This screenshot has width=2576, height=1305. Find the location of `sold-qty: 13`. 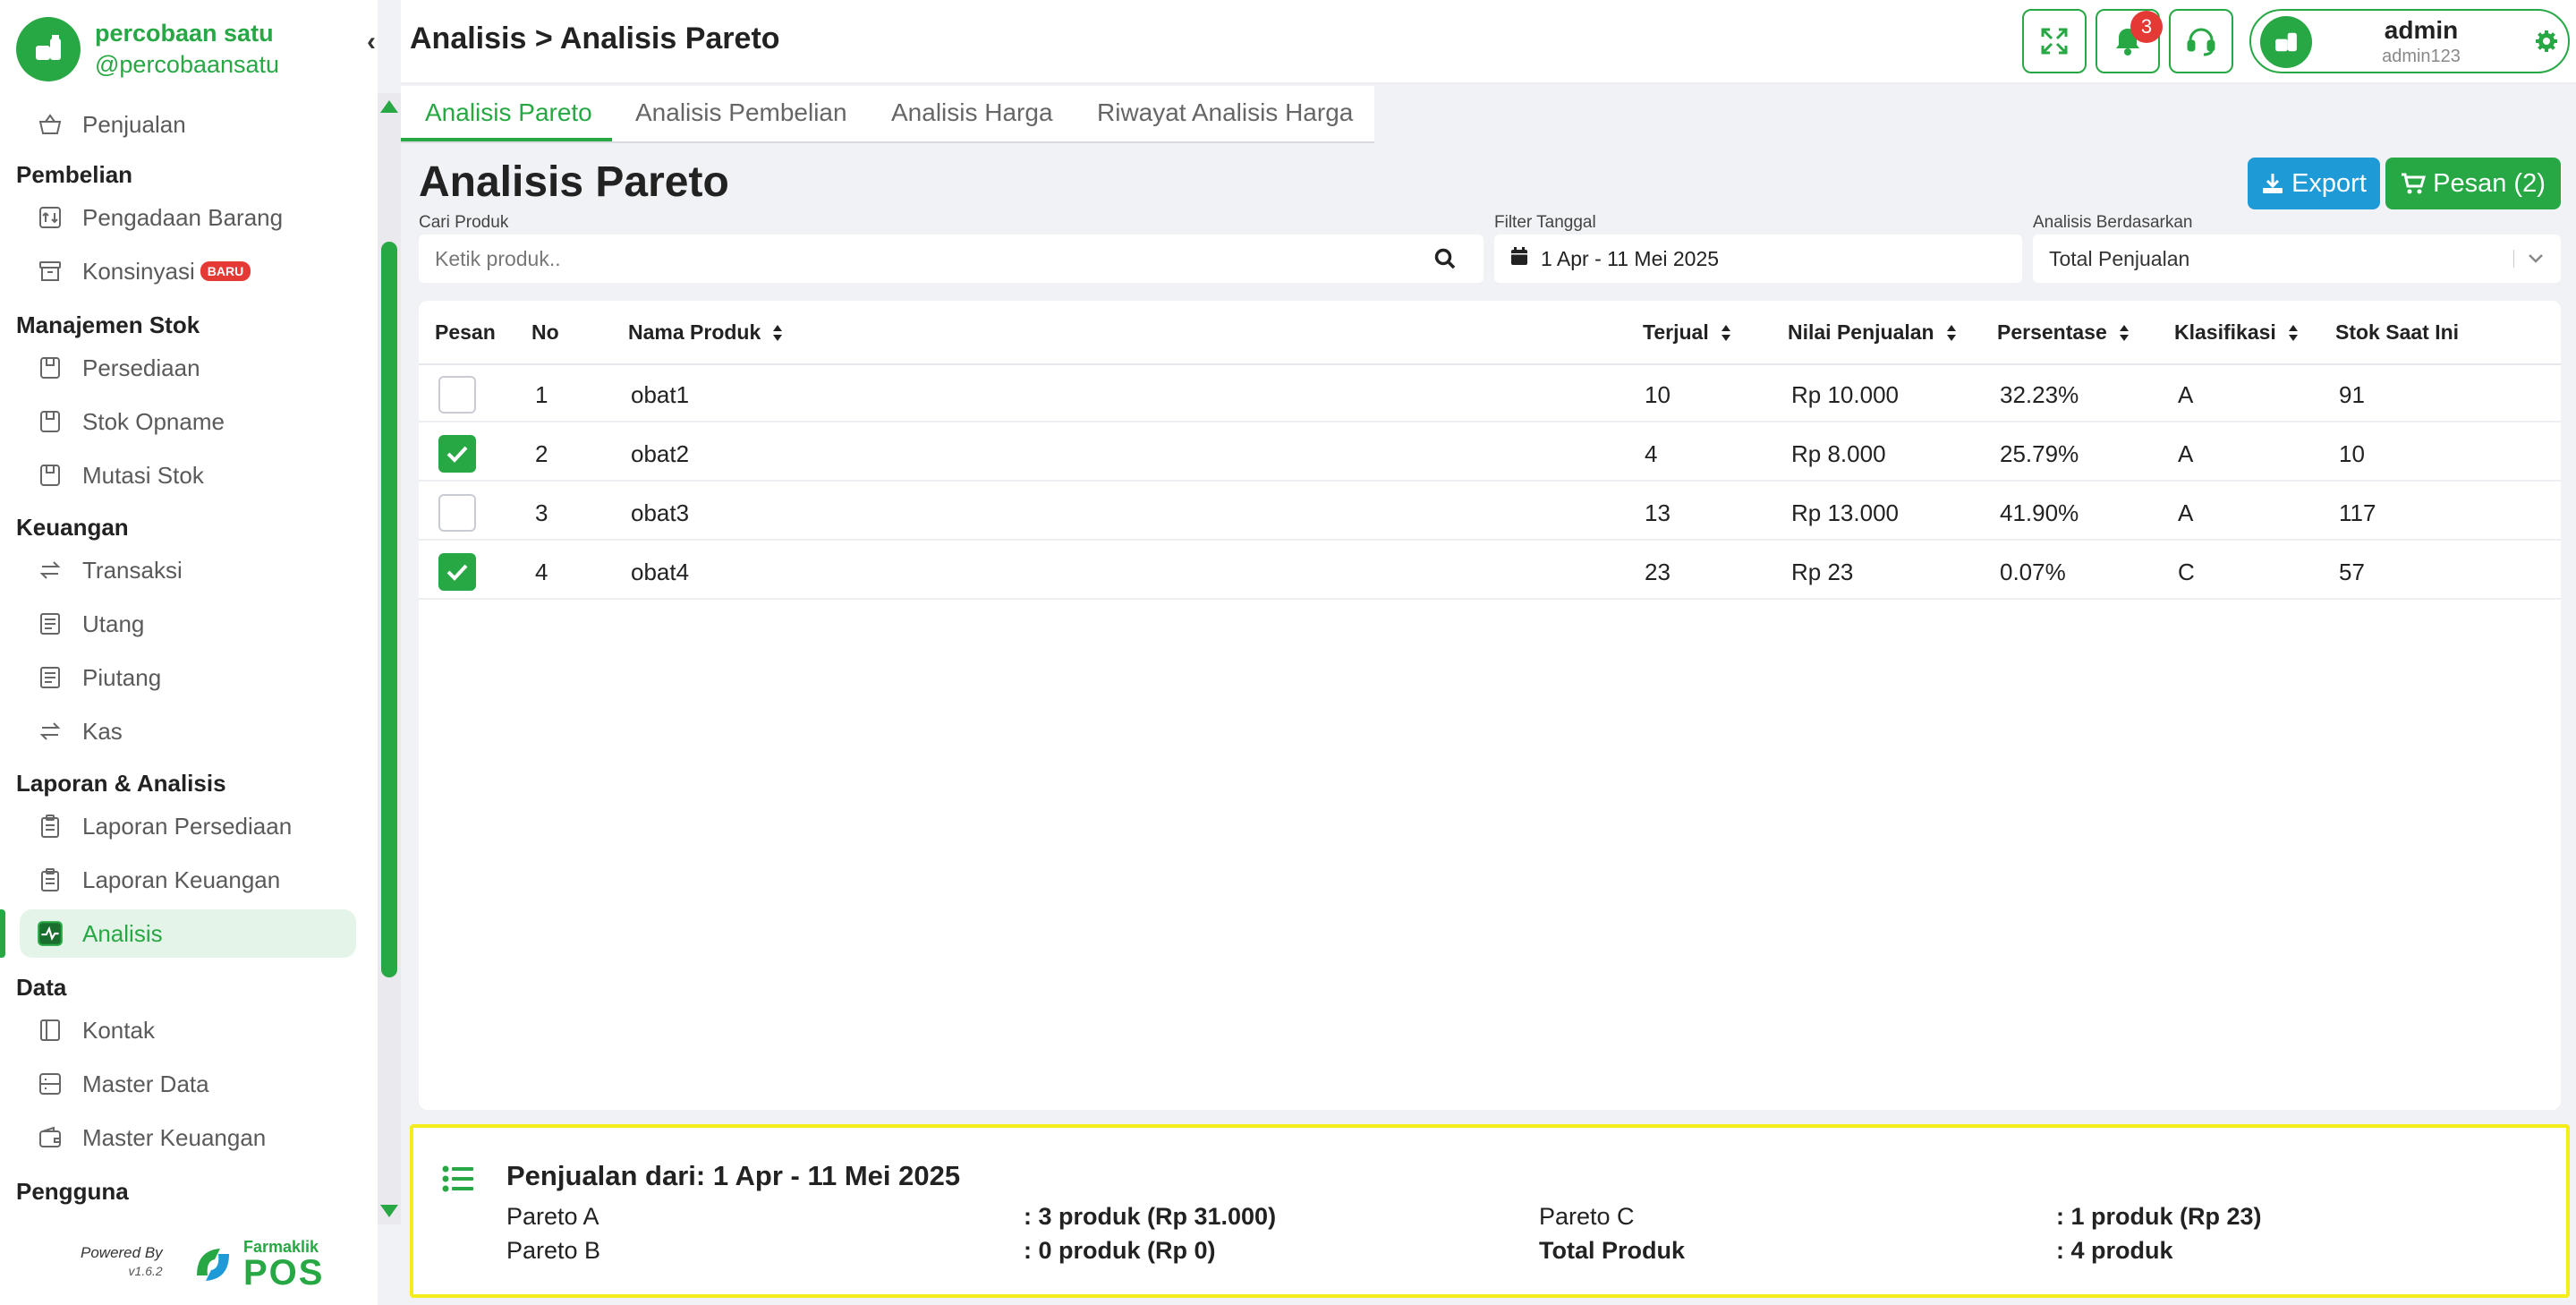

sold-qty: 13 is located at coordinates (1658, 512).